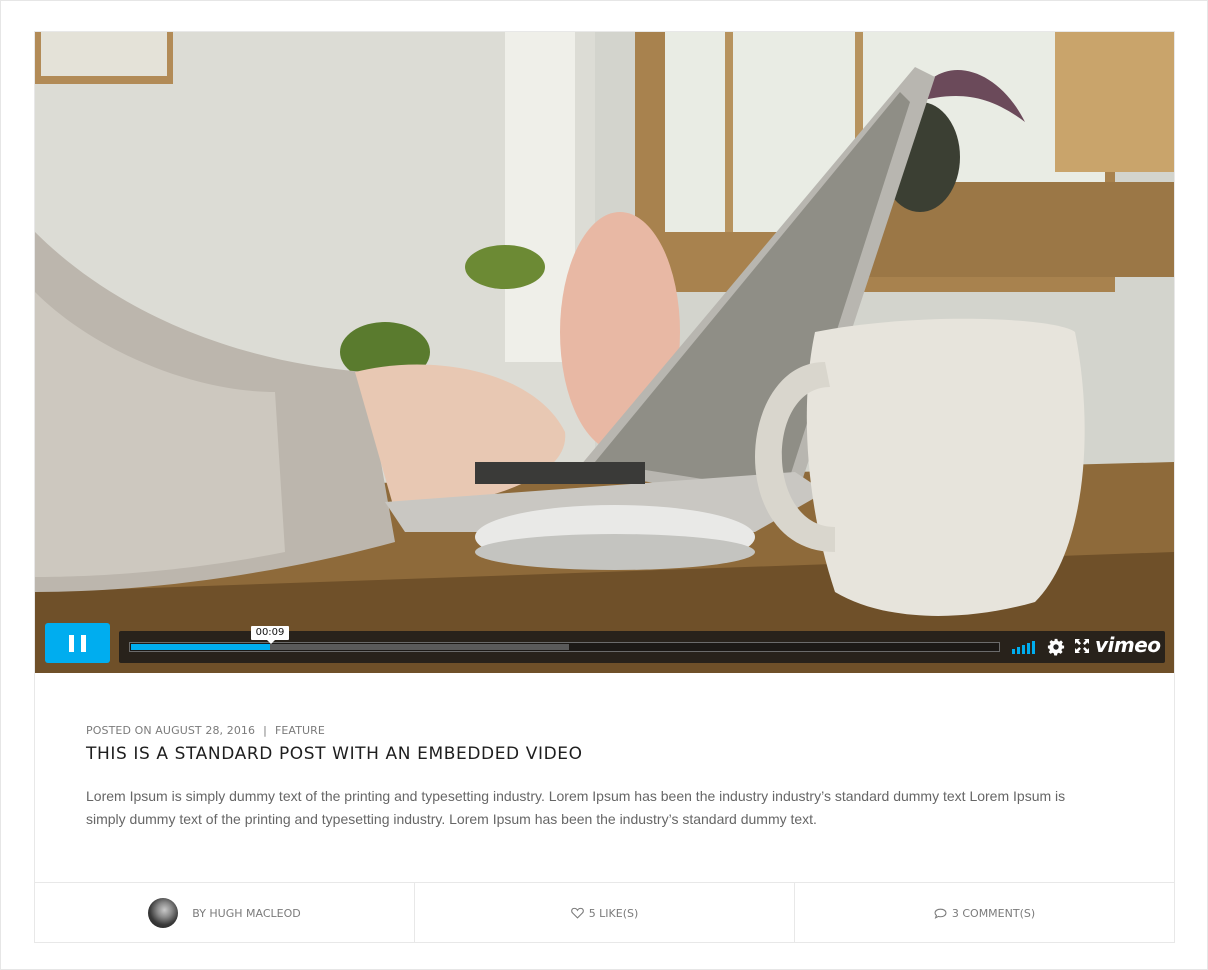 The height and width of the screenshot is (970, 1208). I want to click on comments-cell: 3 COMMENT(S), so click(984, 913).